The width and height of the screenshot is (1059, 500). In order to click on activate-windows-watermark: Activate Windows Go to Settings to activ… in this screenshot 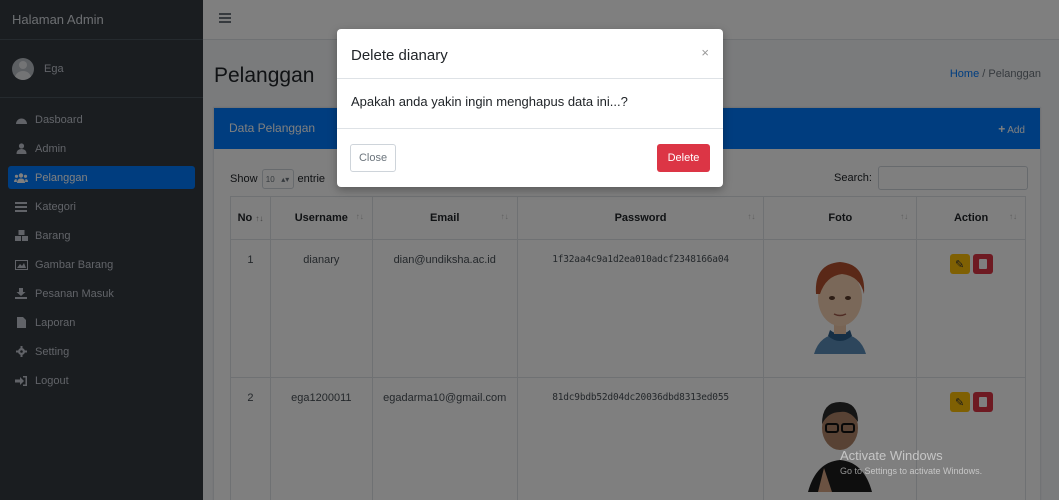, I will do `click(911, 462)`.